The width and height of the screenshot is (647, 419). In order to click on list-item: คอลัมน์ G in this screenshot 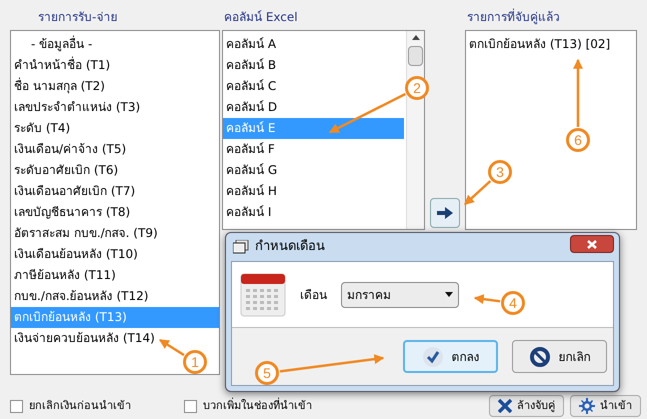, I will do `click(313, 170)`.